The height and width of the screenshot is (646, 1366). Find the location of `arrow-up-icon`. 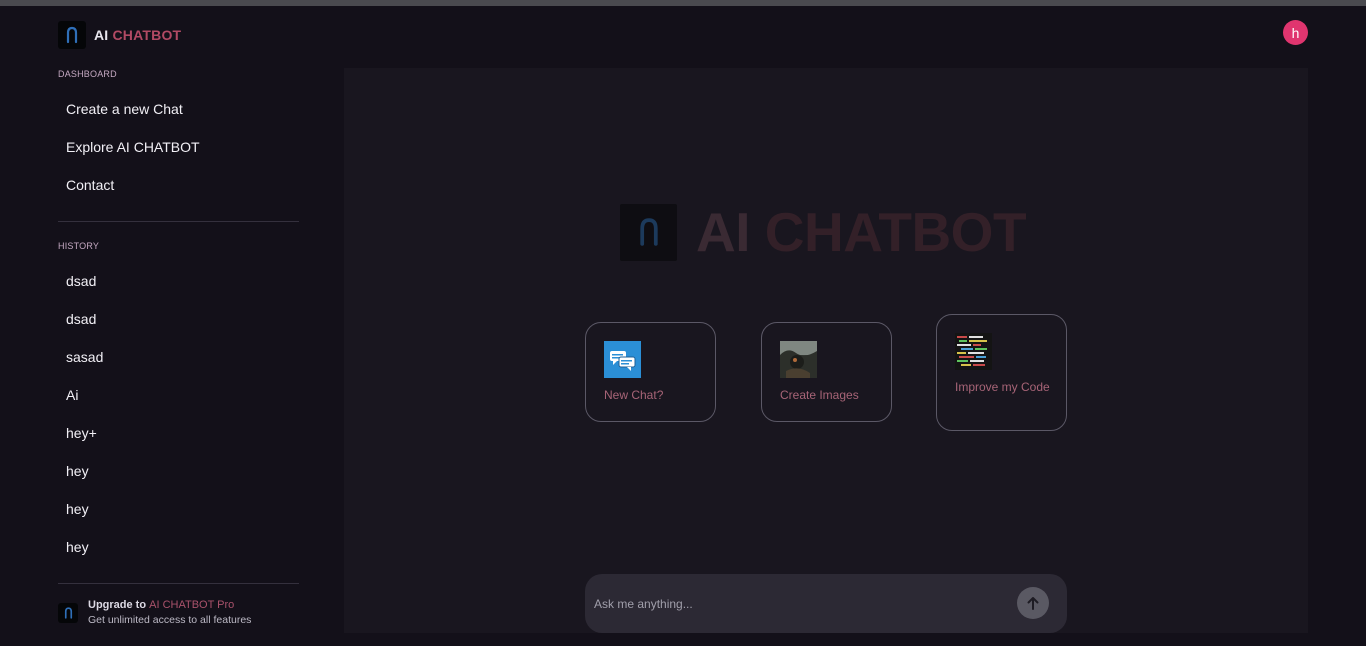

arrow-up-icon is located at coordinates (1033, 603).